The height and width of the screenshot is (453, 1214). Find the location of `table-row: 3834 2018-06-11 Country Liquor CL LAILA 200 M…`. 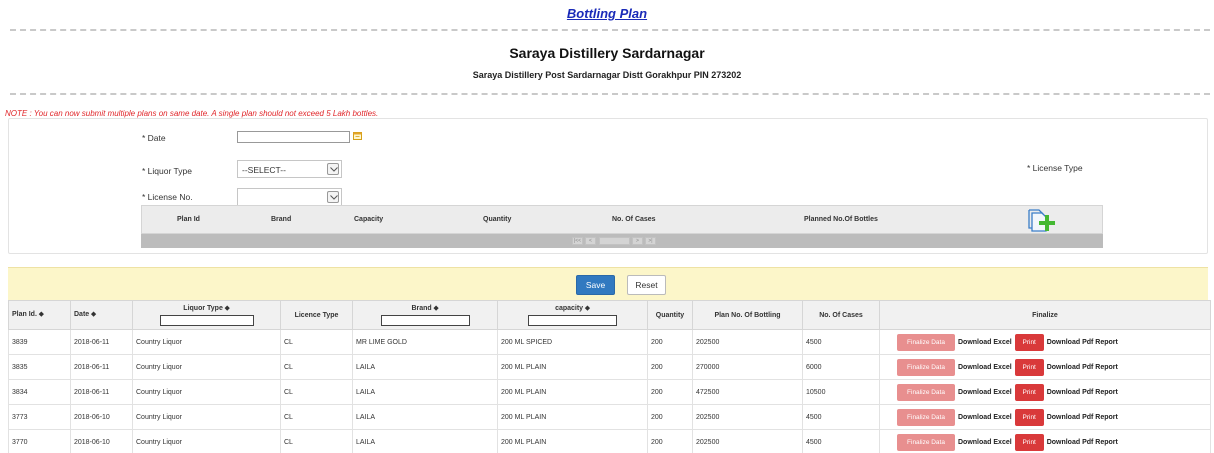

table-row: 3834 2018-06-11 Country Liquor CL LAILA 200 M… is located at coordinates (609, 392).